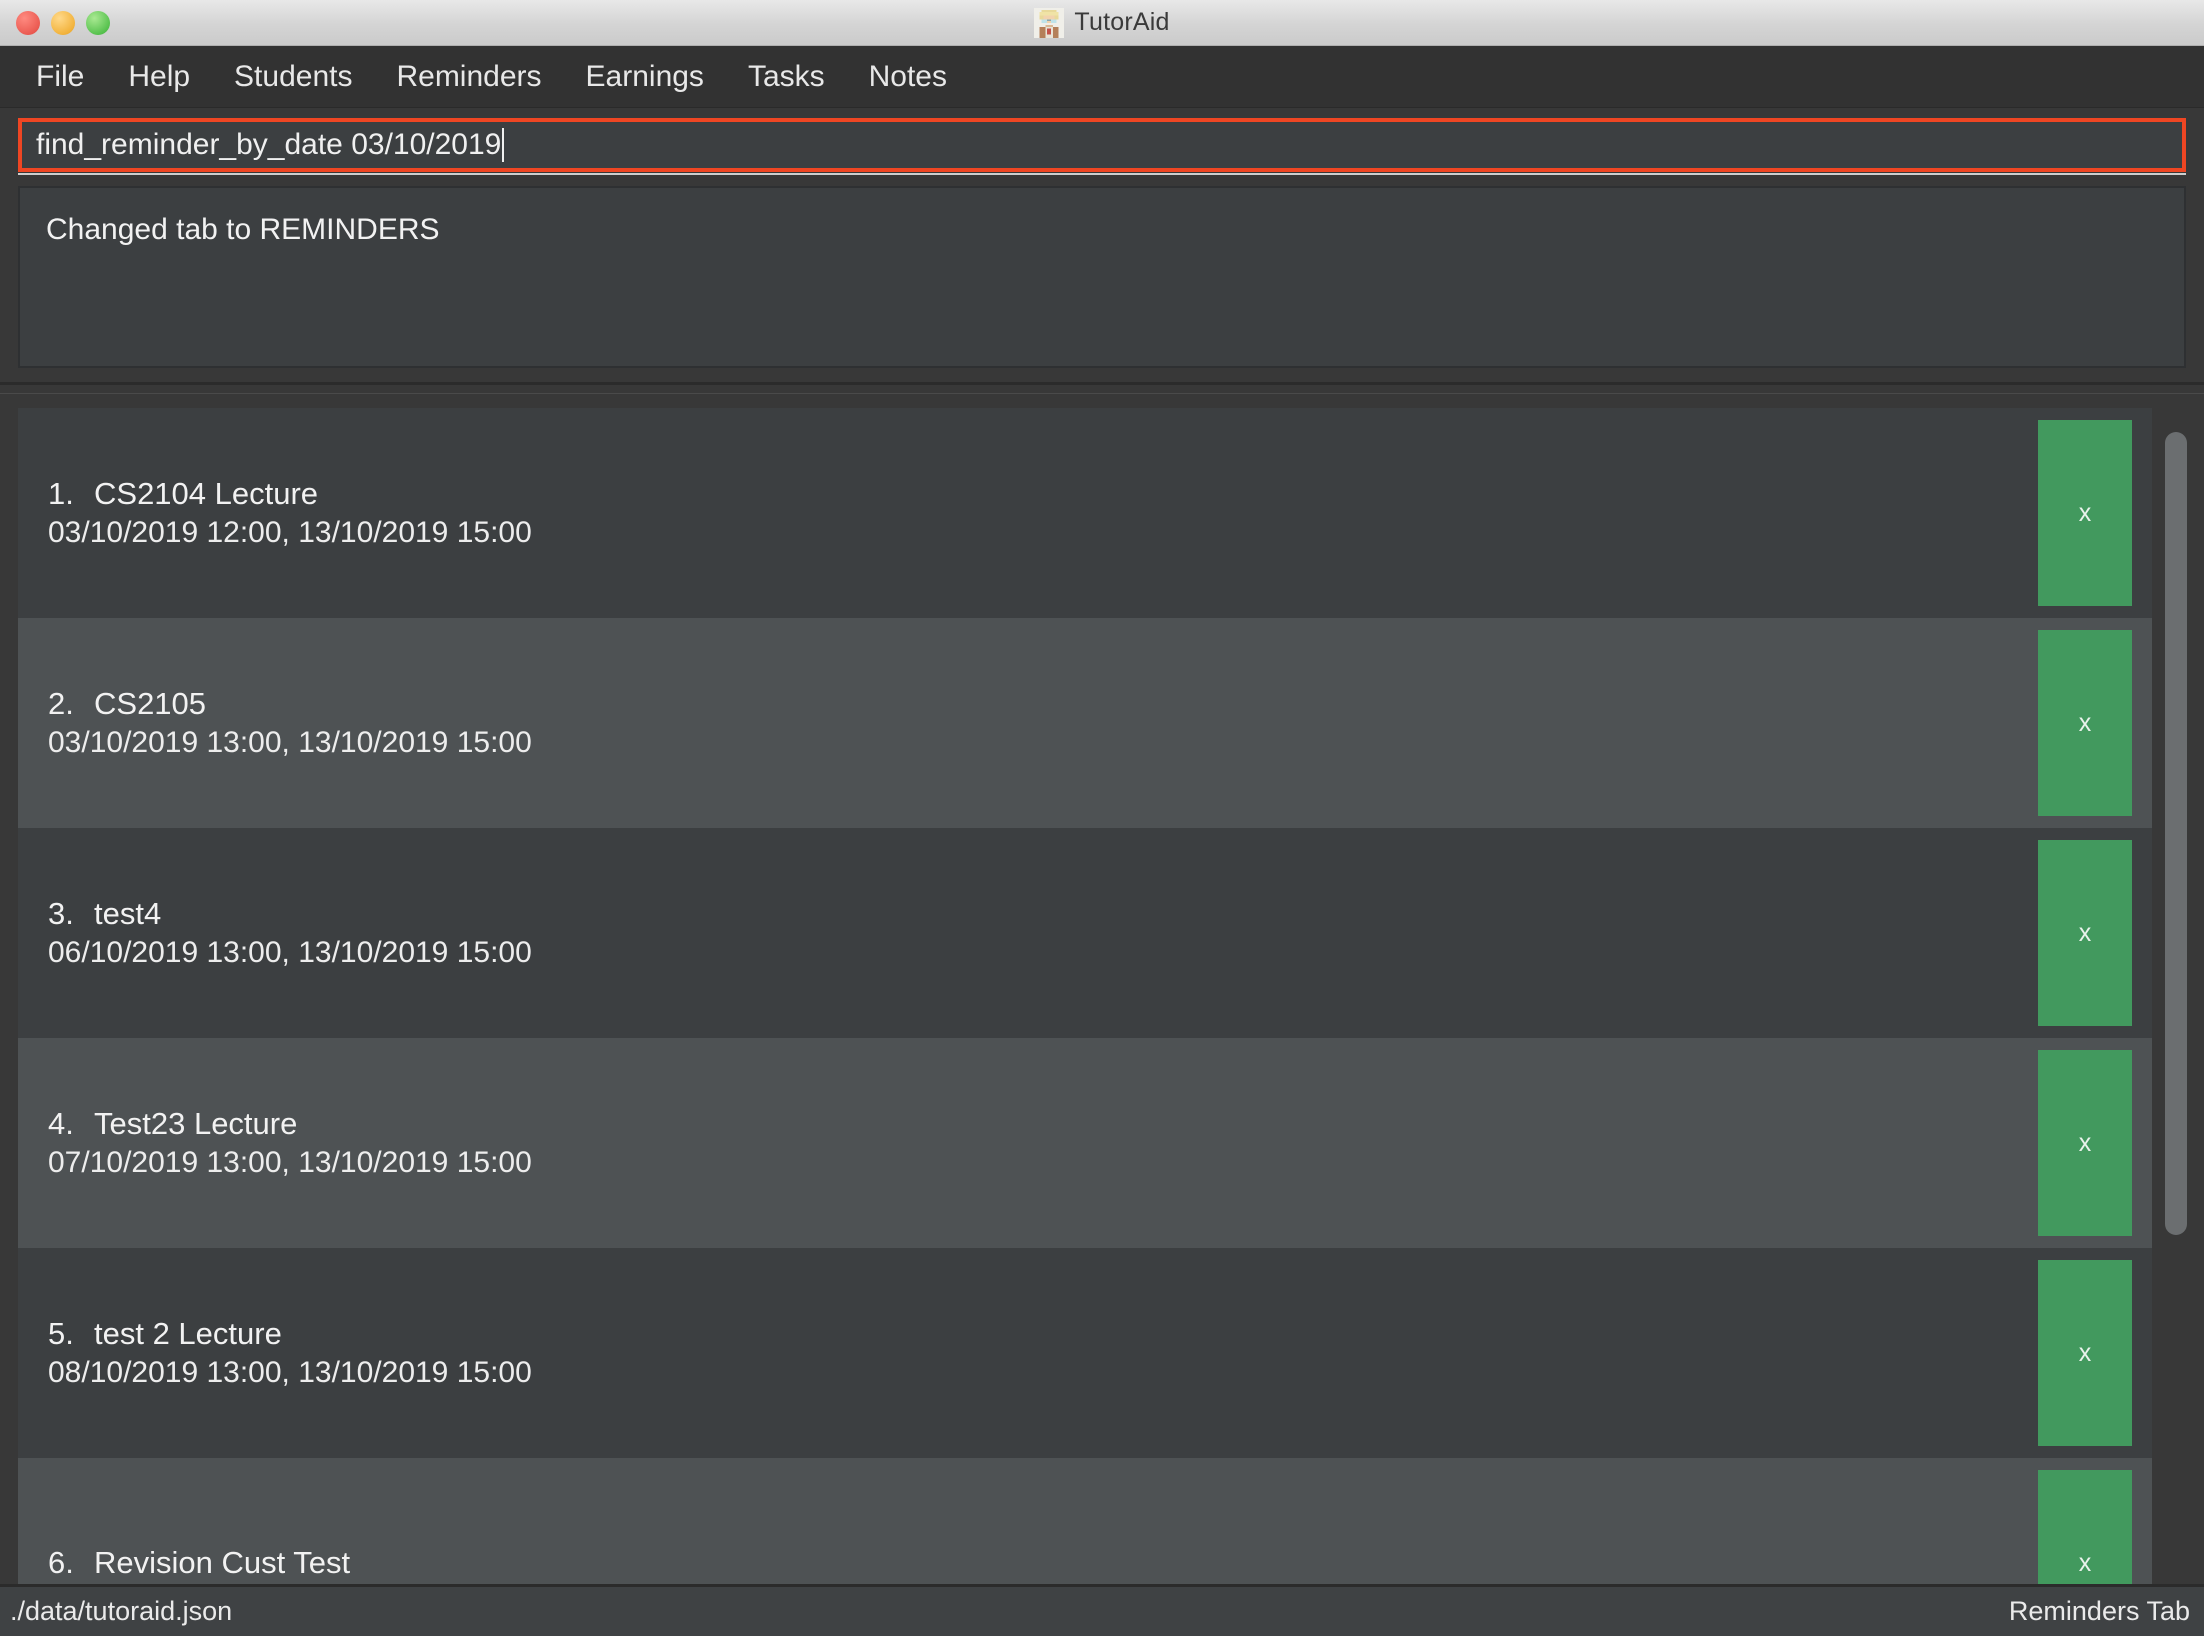  Describe the element at coordinates (290, 952) in the screenshot. I see `list-item-schedule: 06/10/2019 13:00, 13/10/2019 15:00` at that location.